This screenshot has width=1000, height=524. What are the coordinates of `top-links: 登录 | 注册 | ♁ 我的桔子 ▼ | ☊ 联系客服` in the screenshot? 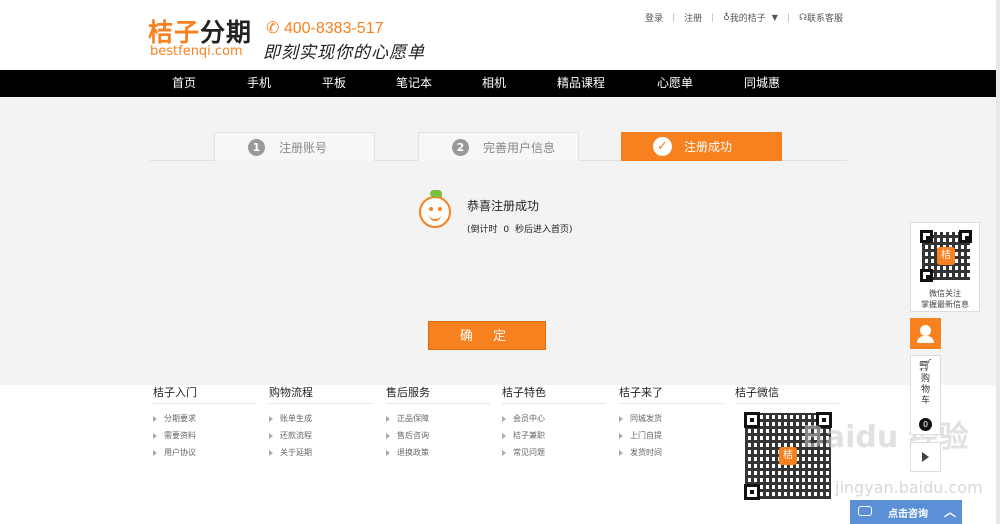 It's located at (744, 18).